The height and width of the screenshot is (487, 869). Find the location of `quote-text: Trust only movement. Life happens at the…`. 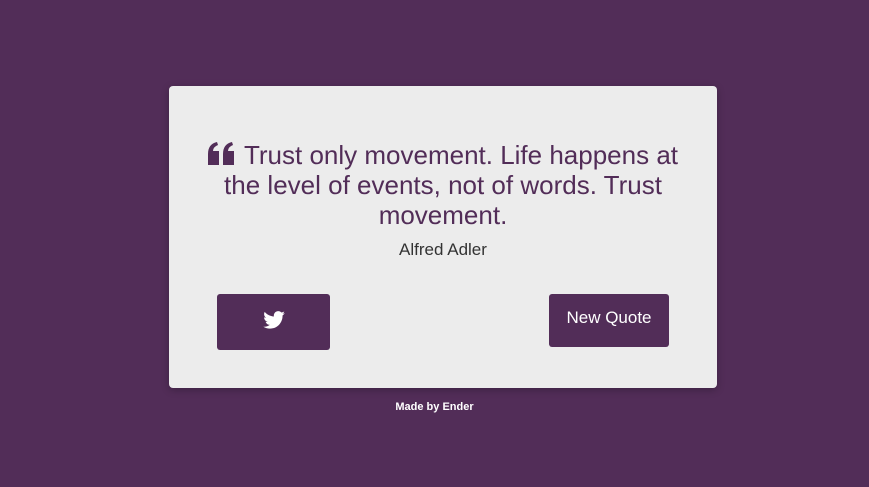

quote-text: Trust only movement. Life happens at the… is located at coordinates (451, 185).